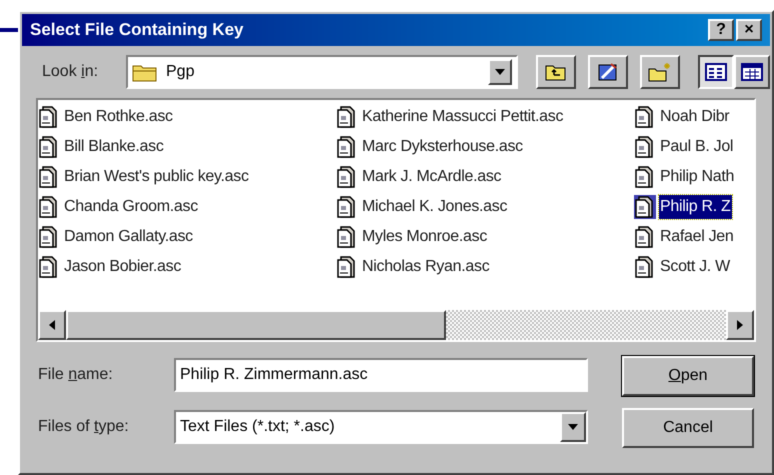  Describe the element at coordinates (696, 147) in the screenshot. I see `file-name: Paul B. Jol` at that location.